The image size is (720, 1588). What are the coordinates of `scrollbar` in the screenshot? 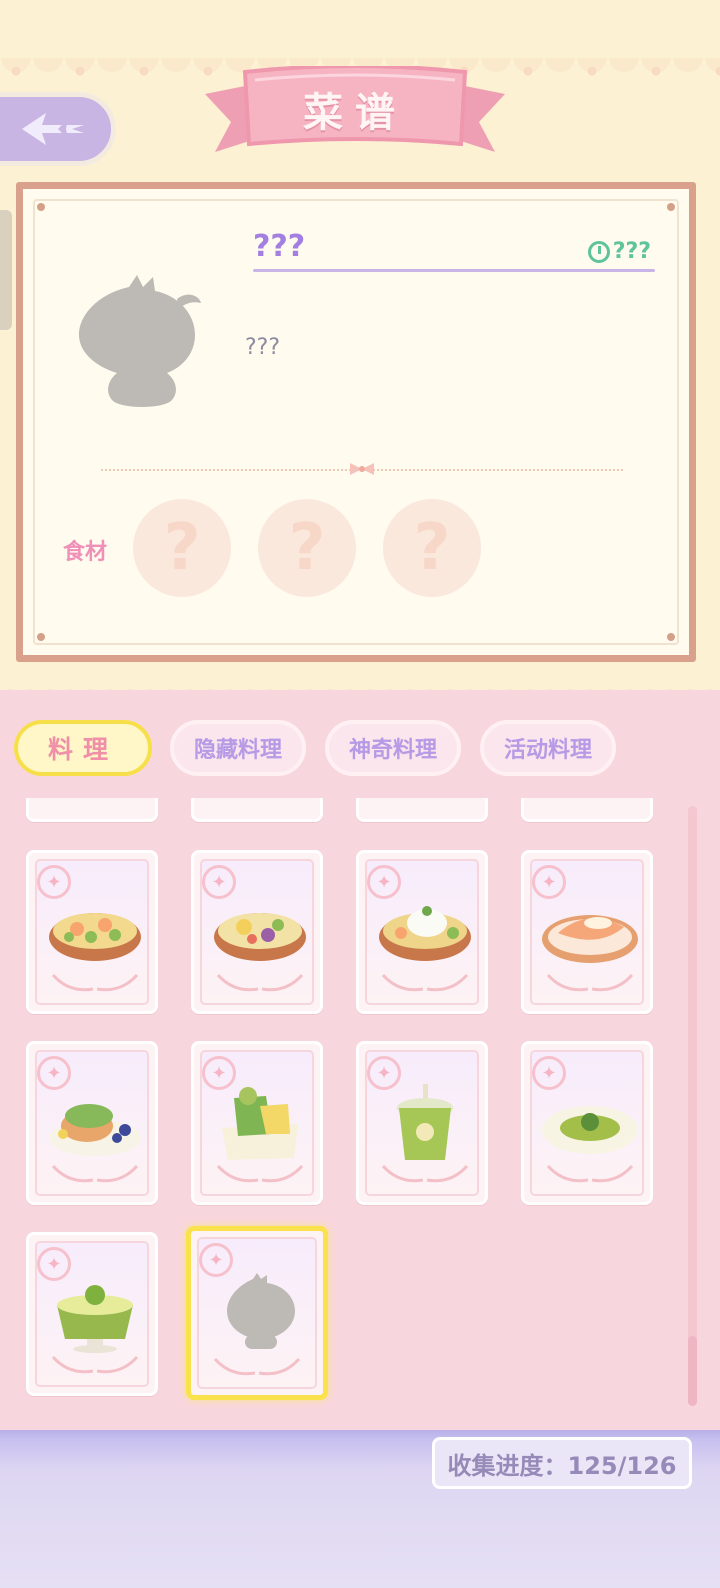 It's located at (692, 1106).